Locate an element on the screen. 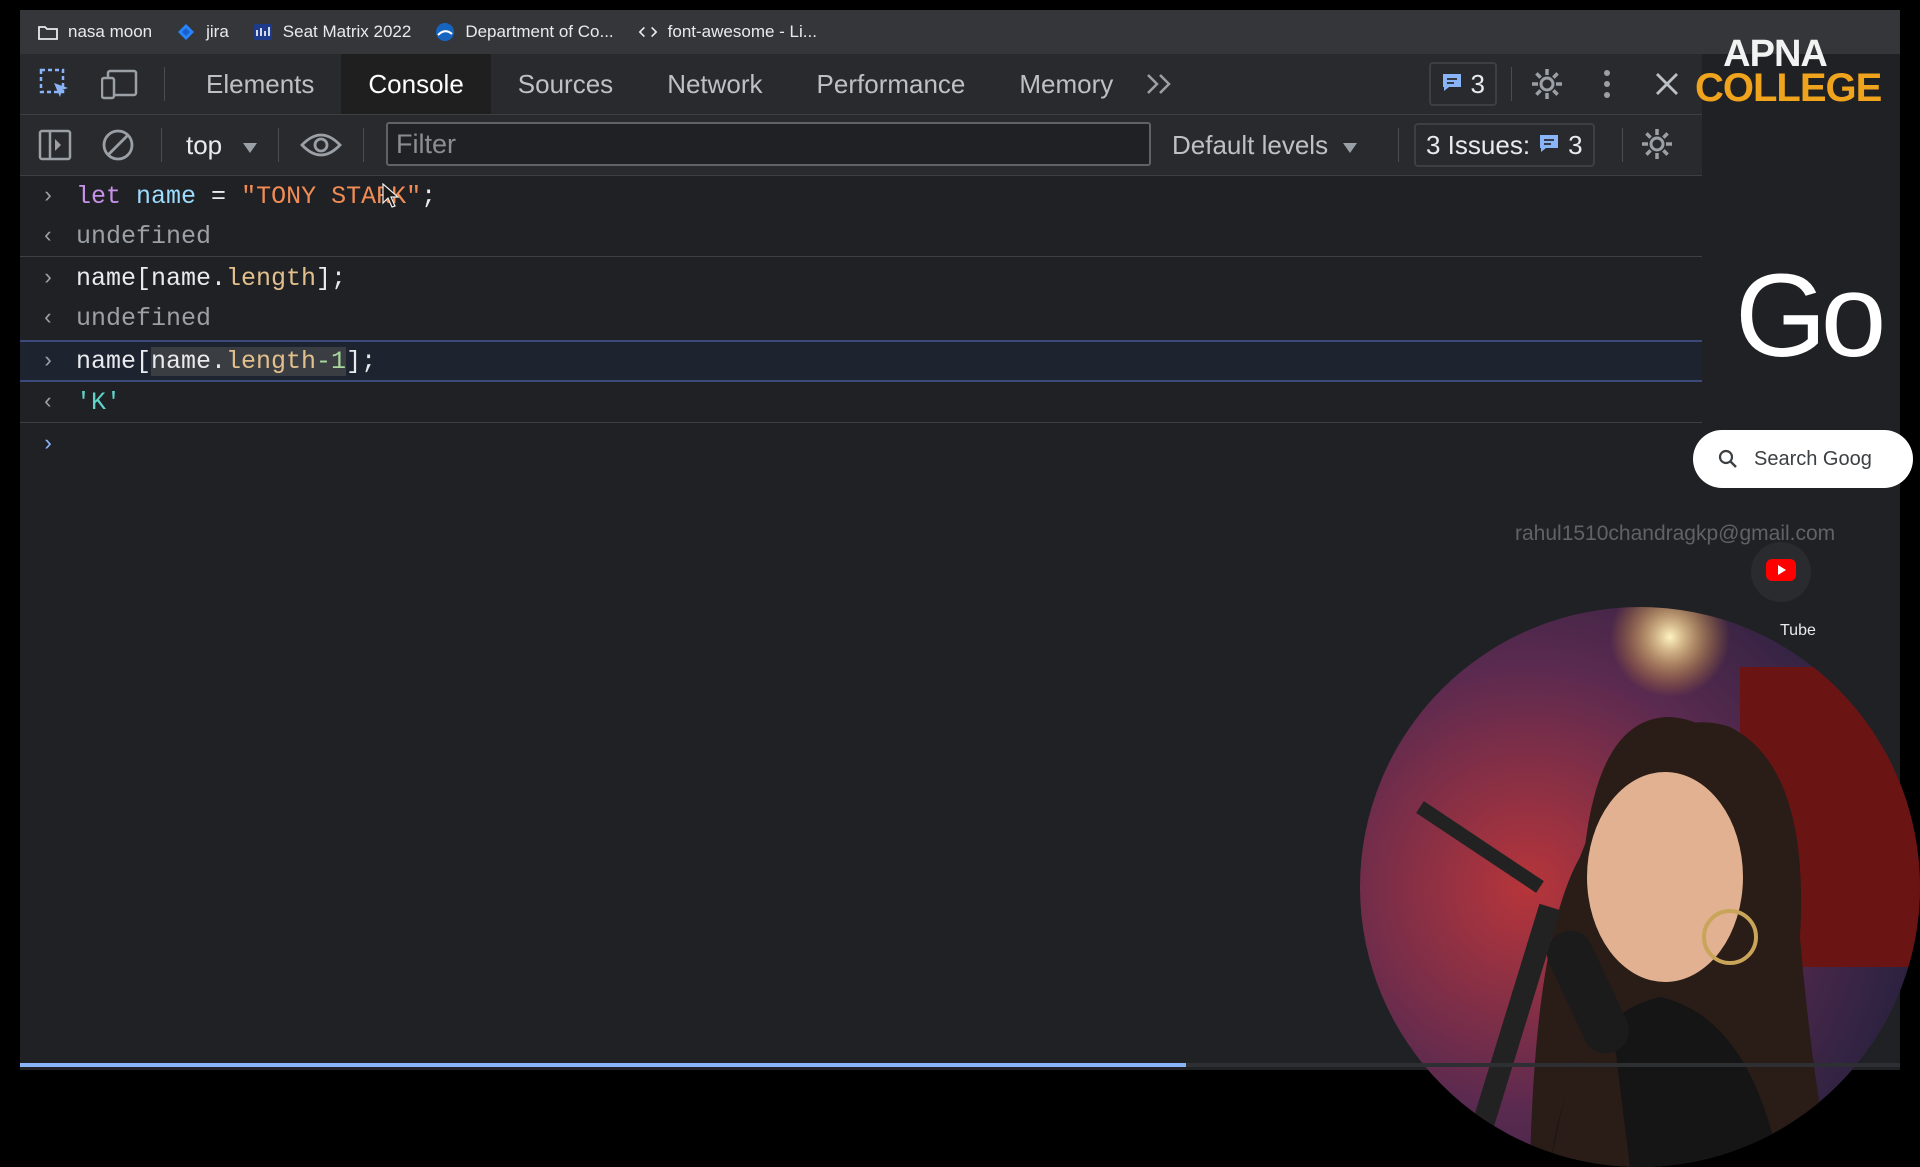  video-progress-fill is located at coordinates (603, 1065).